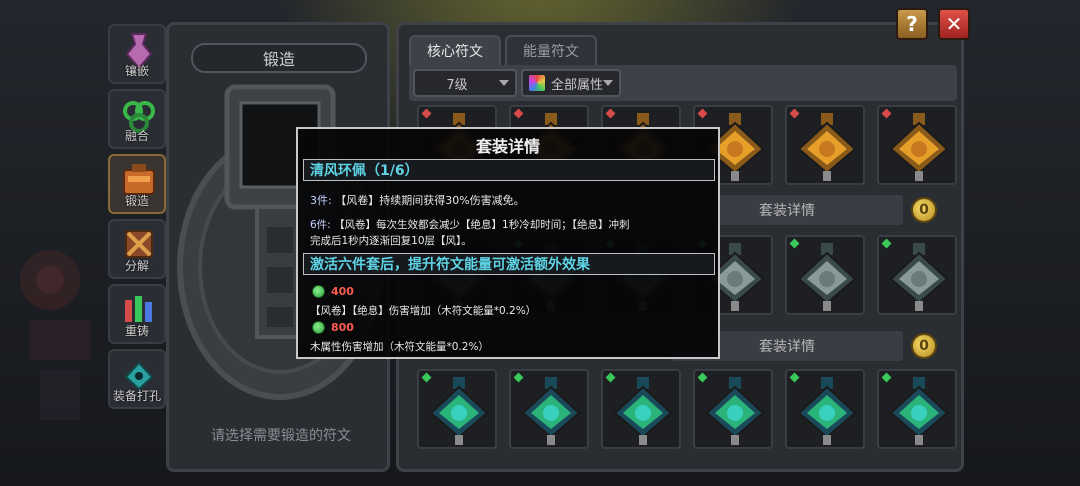  I want to click on nav-item-fuse: 融合, so click(137, 119).